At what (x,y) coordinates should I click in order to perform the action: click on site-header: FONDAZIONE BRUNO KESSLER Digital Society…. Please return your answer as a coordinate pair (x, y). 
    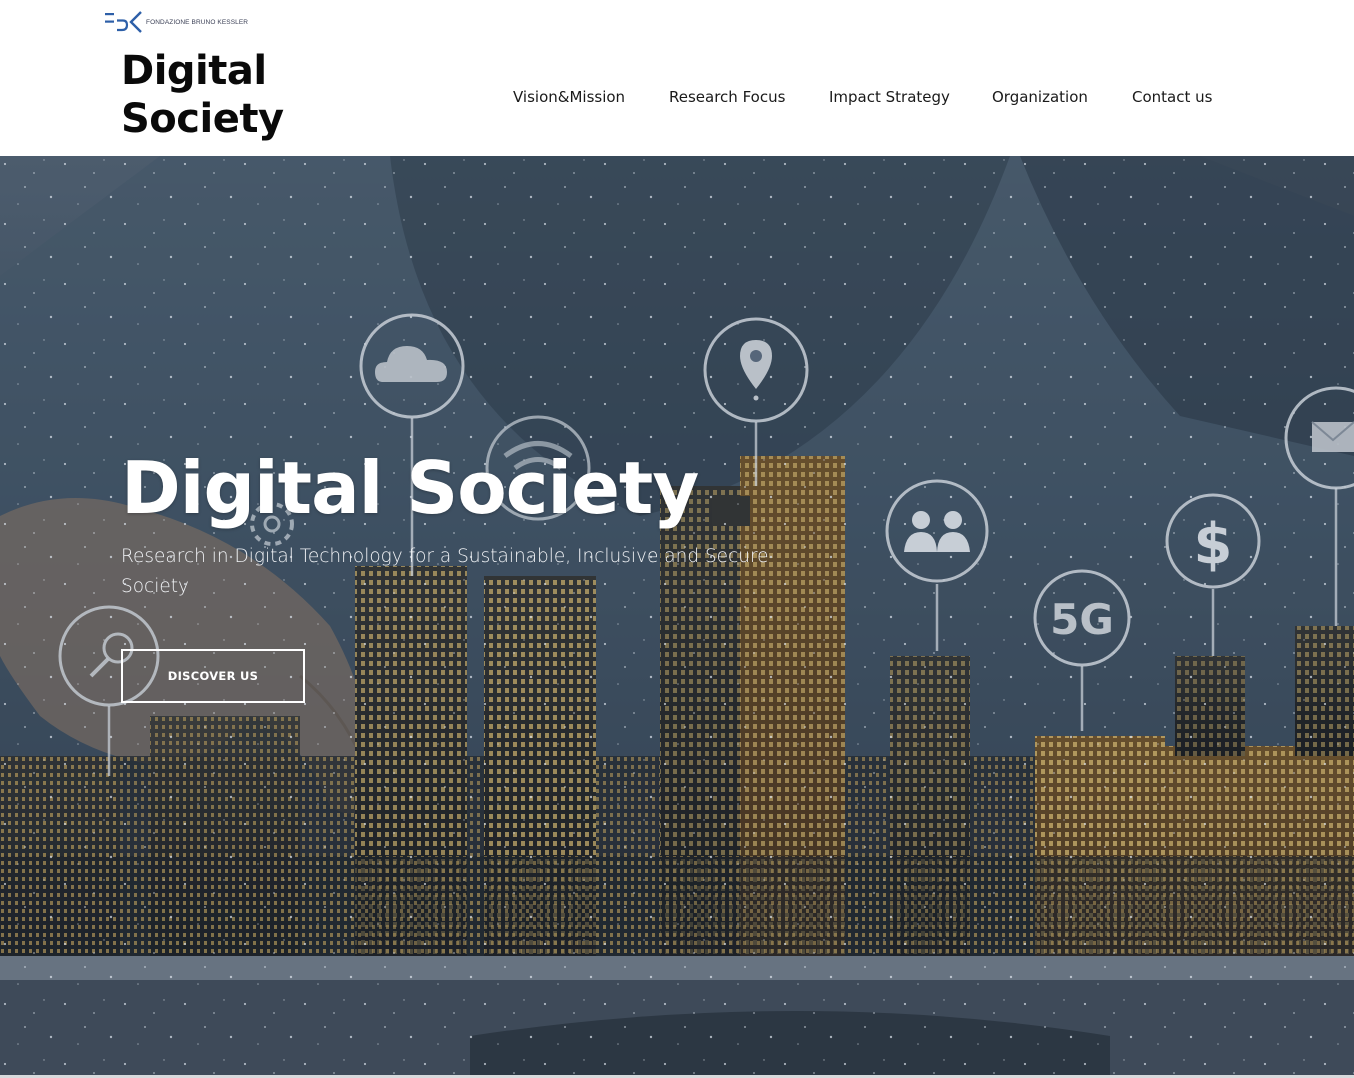
    Looking at the image, I should click on (677, 78).